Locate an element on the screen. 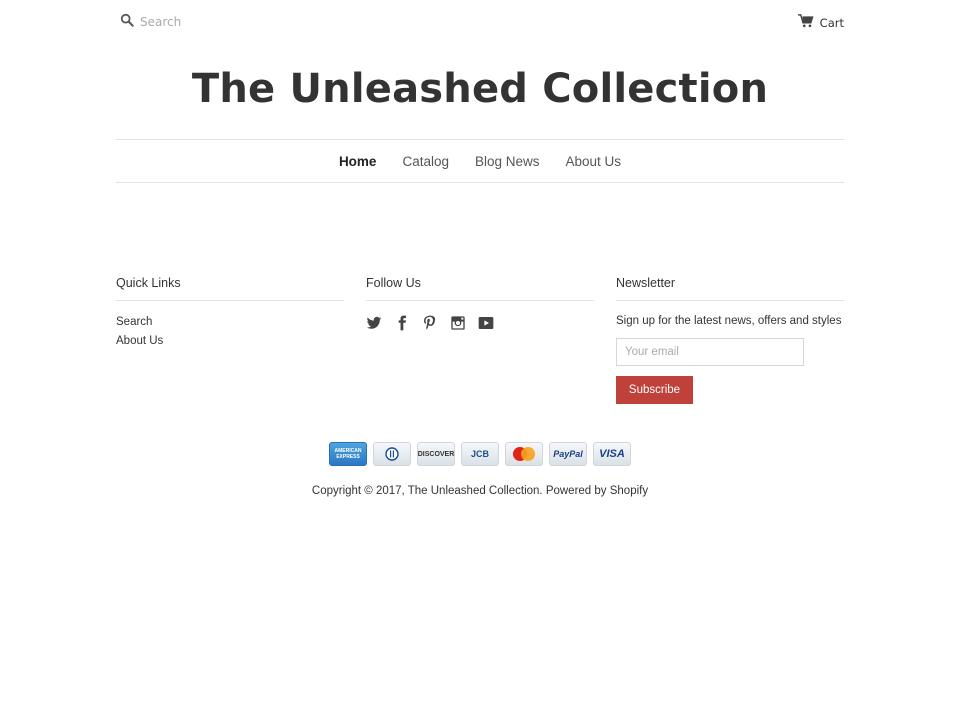  visa-label: VISA is located at coordinates (612, 454).